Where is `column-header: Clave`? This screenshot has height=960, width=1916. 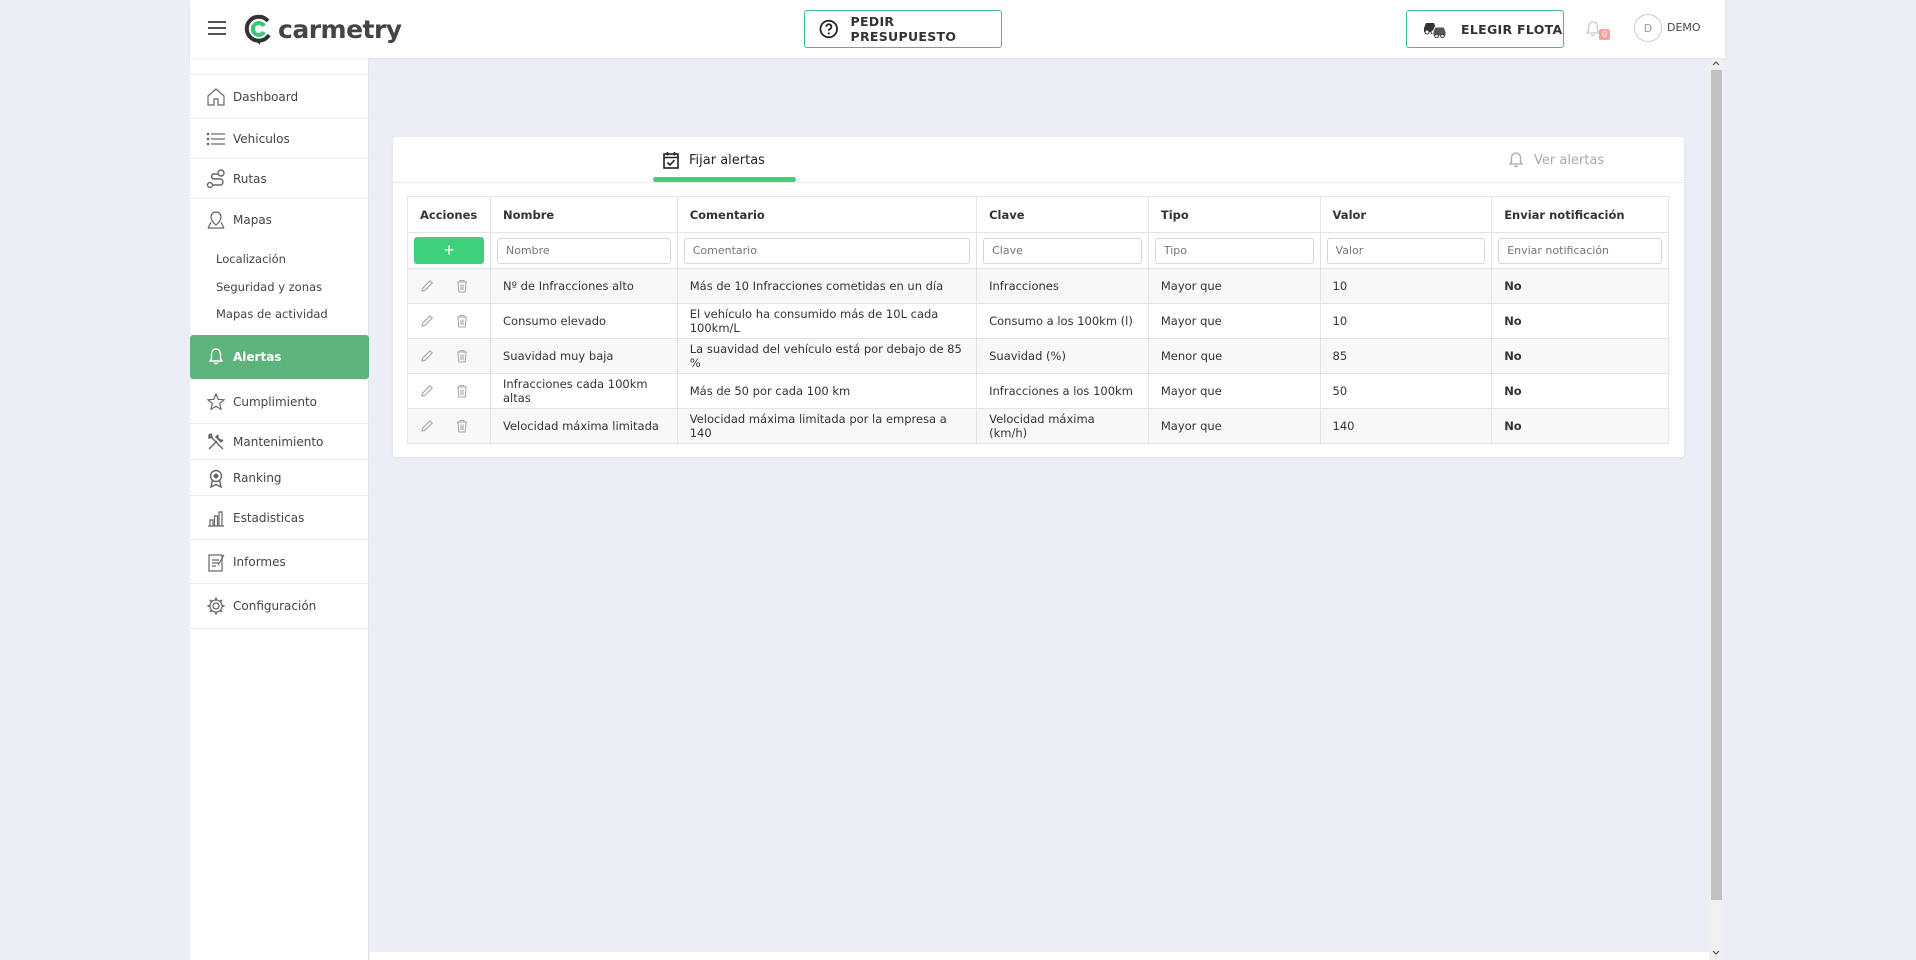 column-header: Clave is located at coordinates (1062, 214).